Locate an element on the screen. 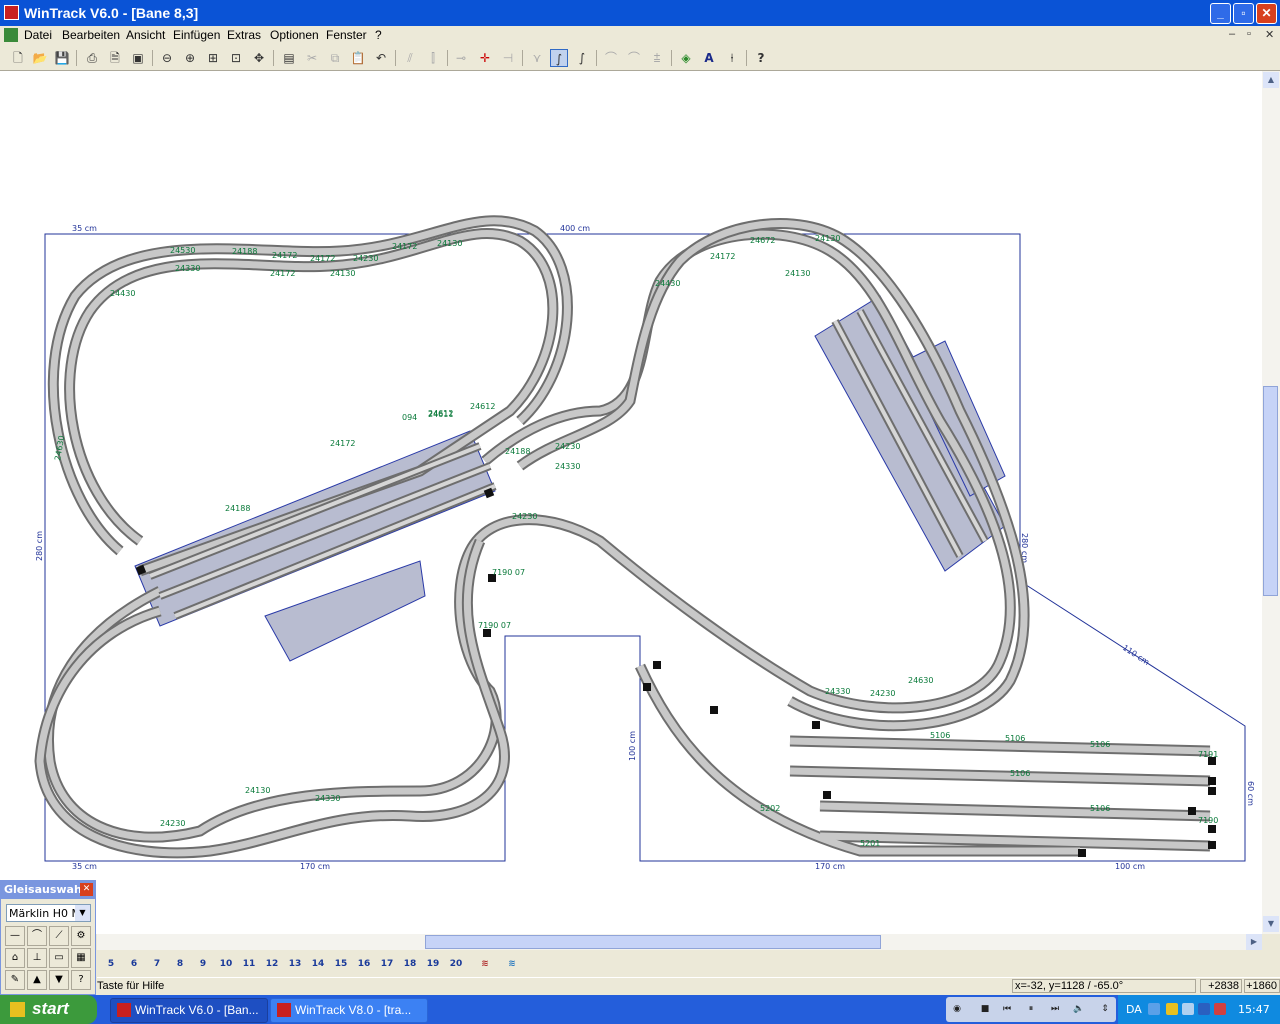 Image resolution: width=1280 pixels, height=1024 pixels. flex-track-icon: ∫ is located at coordinates (582, 58).